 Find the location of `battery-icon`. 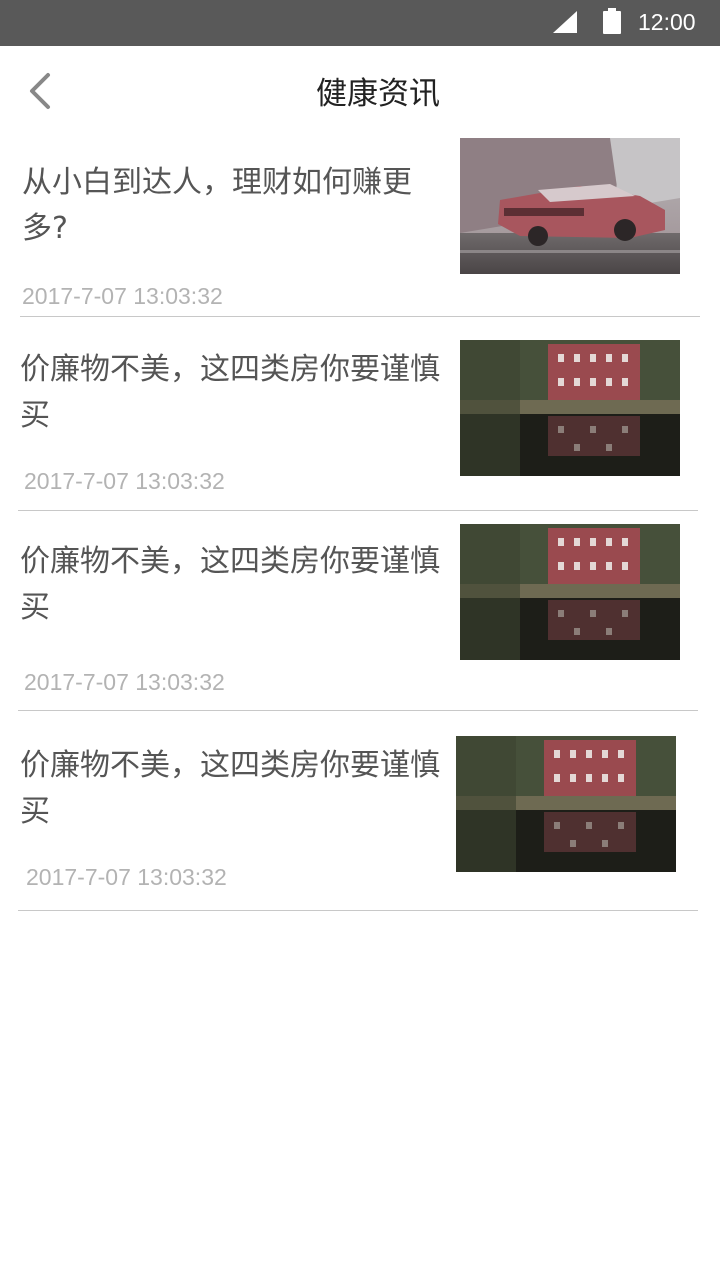

battery-icon is located at coordinates (612, 21).